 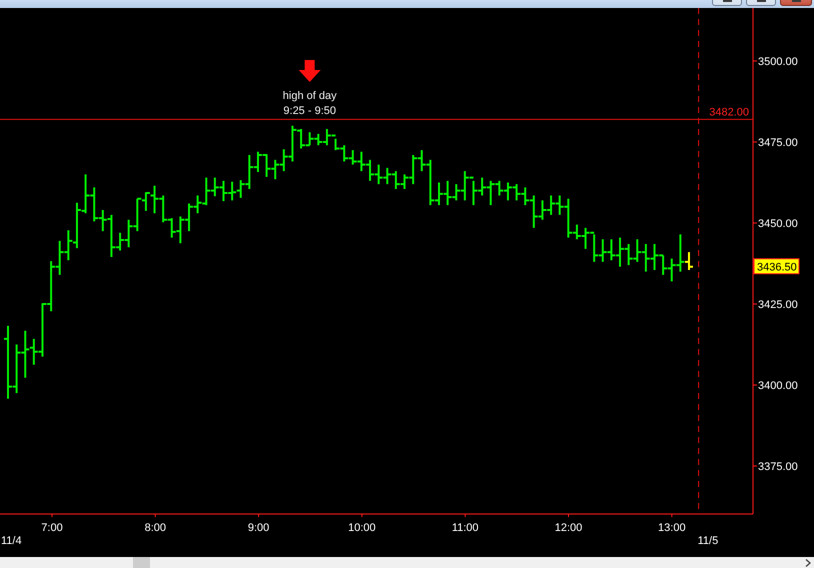 What do you see at coordinates (52, 528) in the screenshot?
I see `x-axis-label: 7:00` at bounding box center [52, 528].